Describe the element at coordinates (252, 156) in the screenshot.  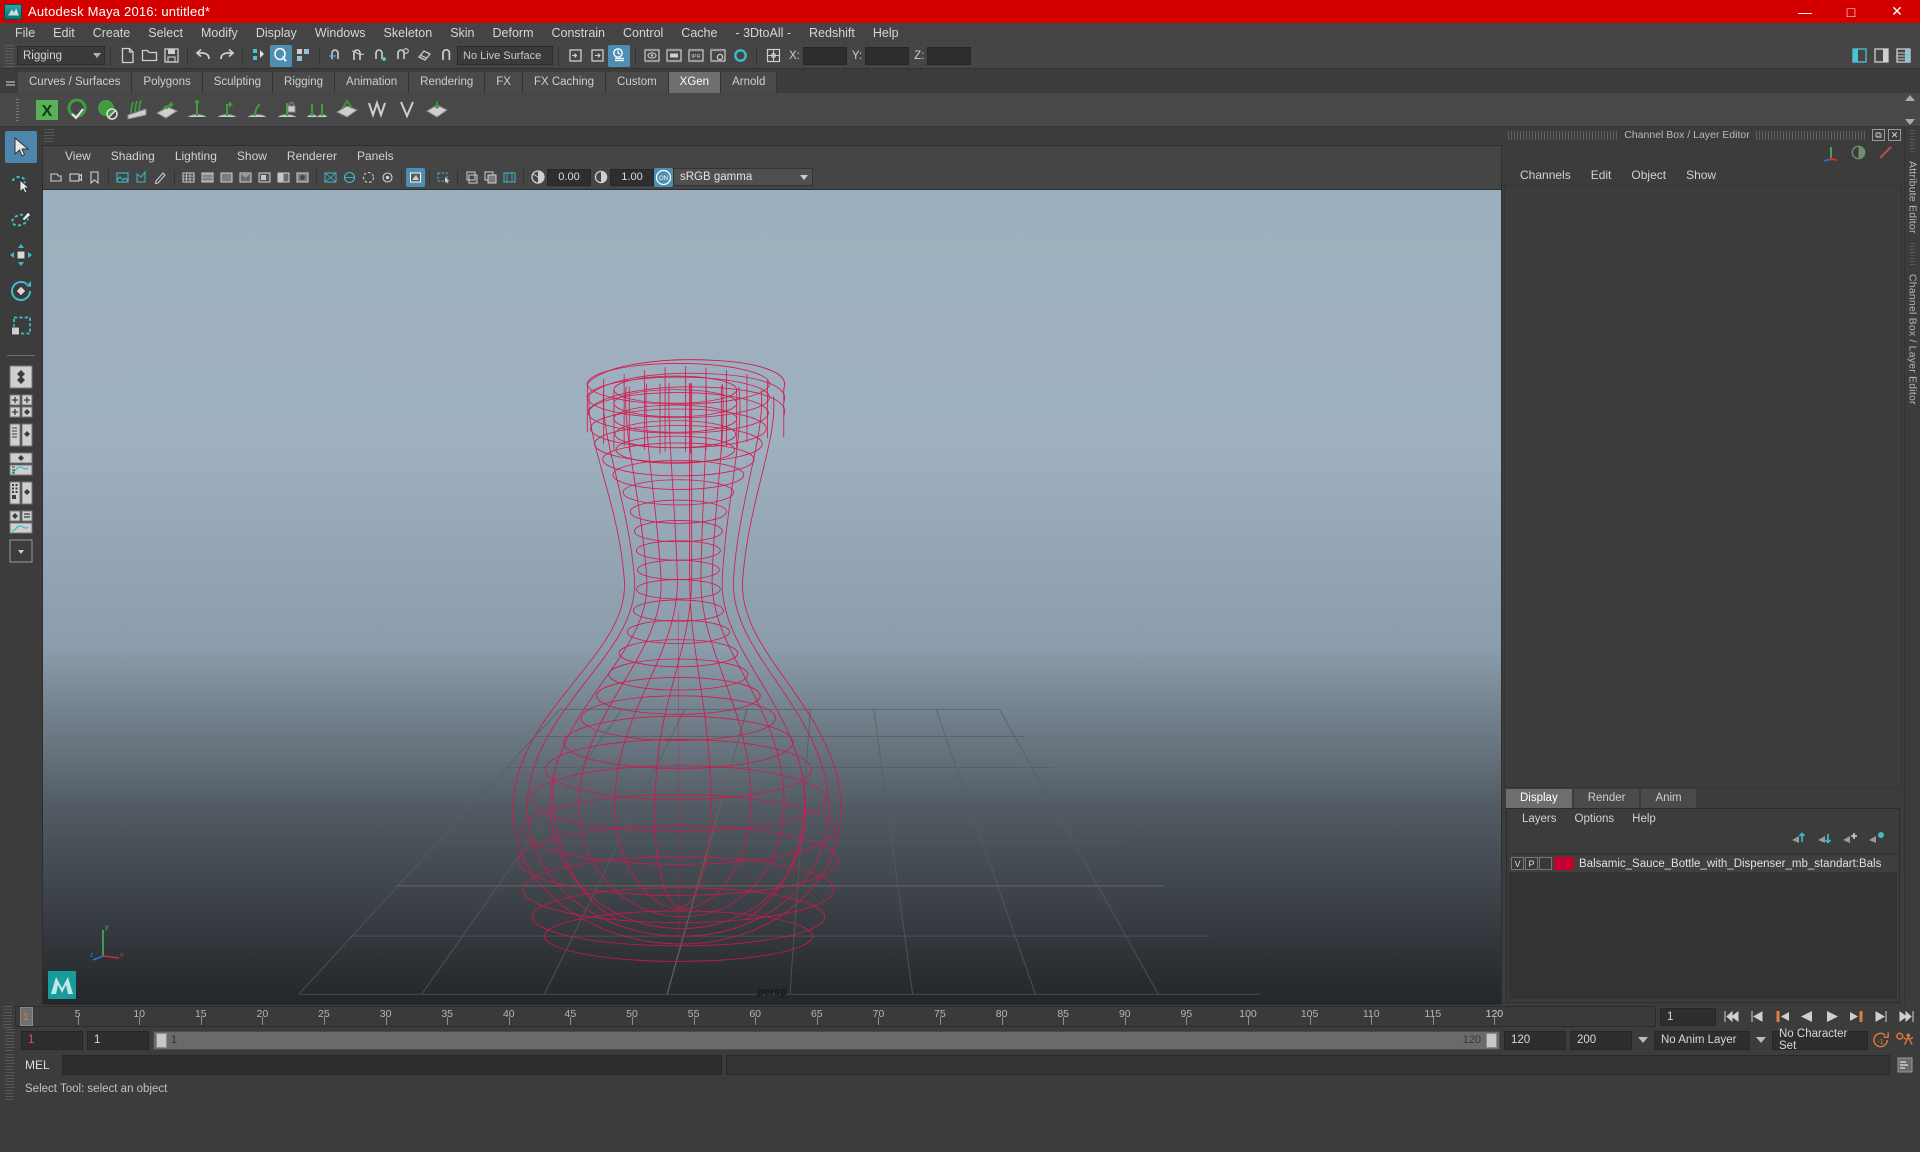
I see `viewport-menu-show: Show` at that location.